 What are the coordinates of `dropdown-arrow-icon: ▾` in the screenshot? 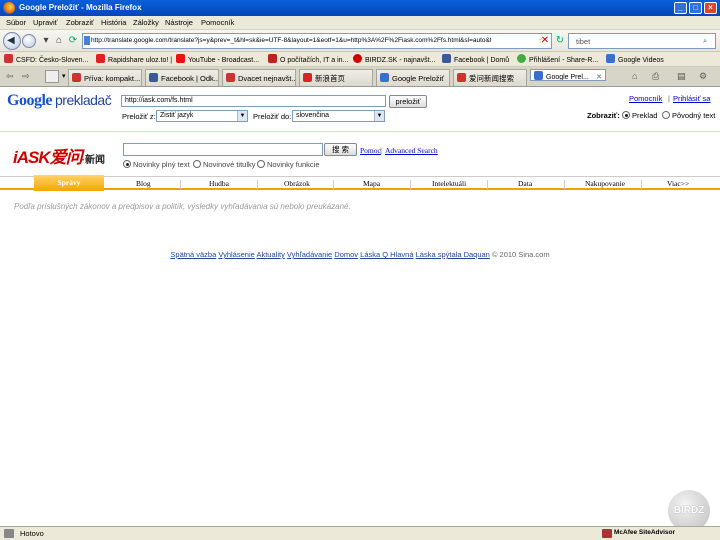 It's located at (46, 41).